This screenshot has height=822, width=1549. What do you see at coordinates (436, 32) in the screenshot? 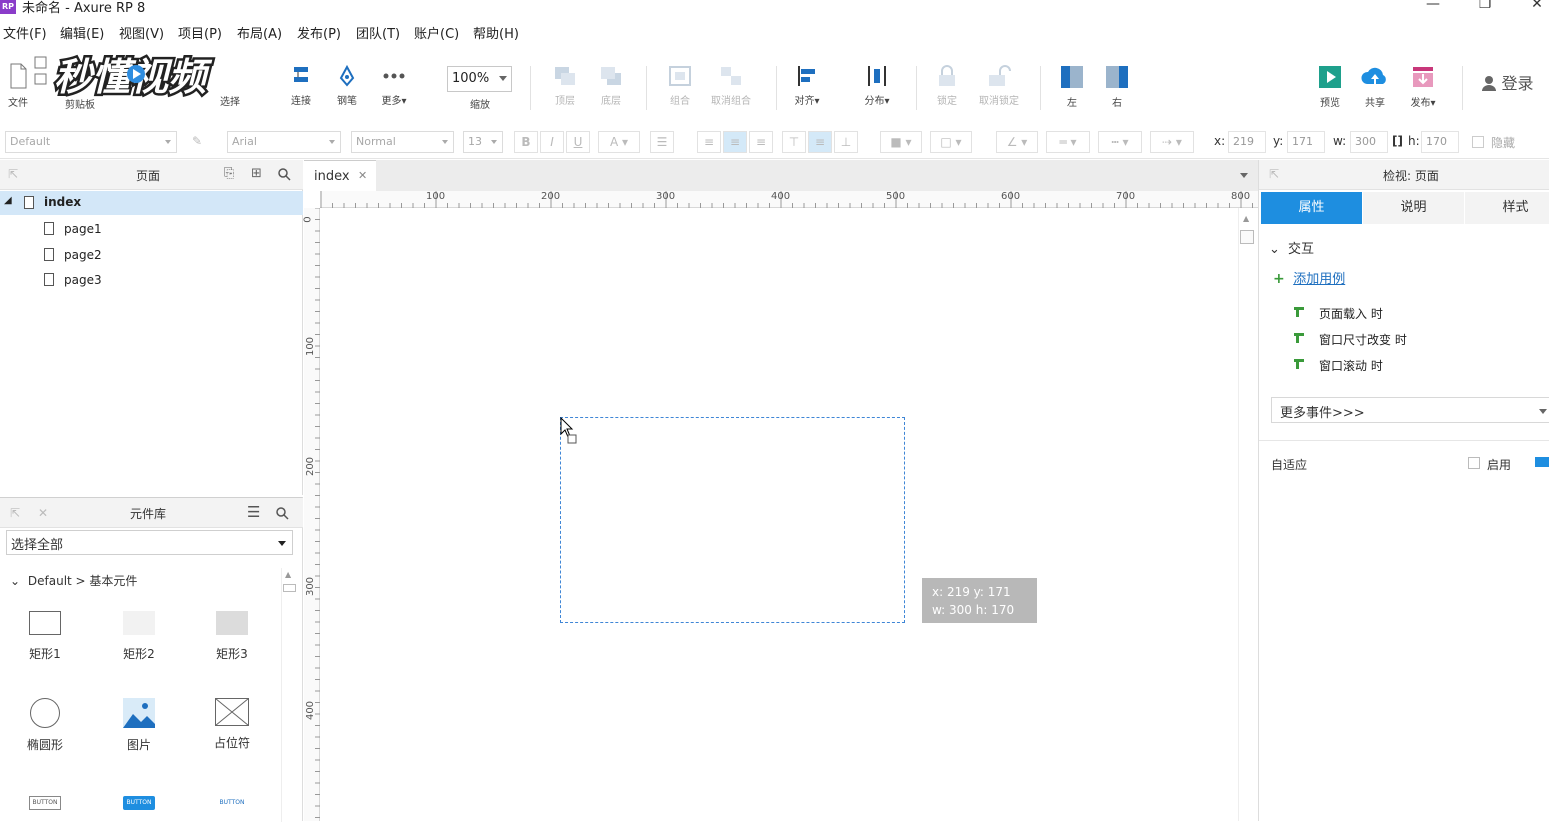
I see `menu-account: 账户(C)` at bounding box center [436, 32].